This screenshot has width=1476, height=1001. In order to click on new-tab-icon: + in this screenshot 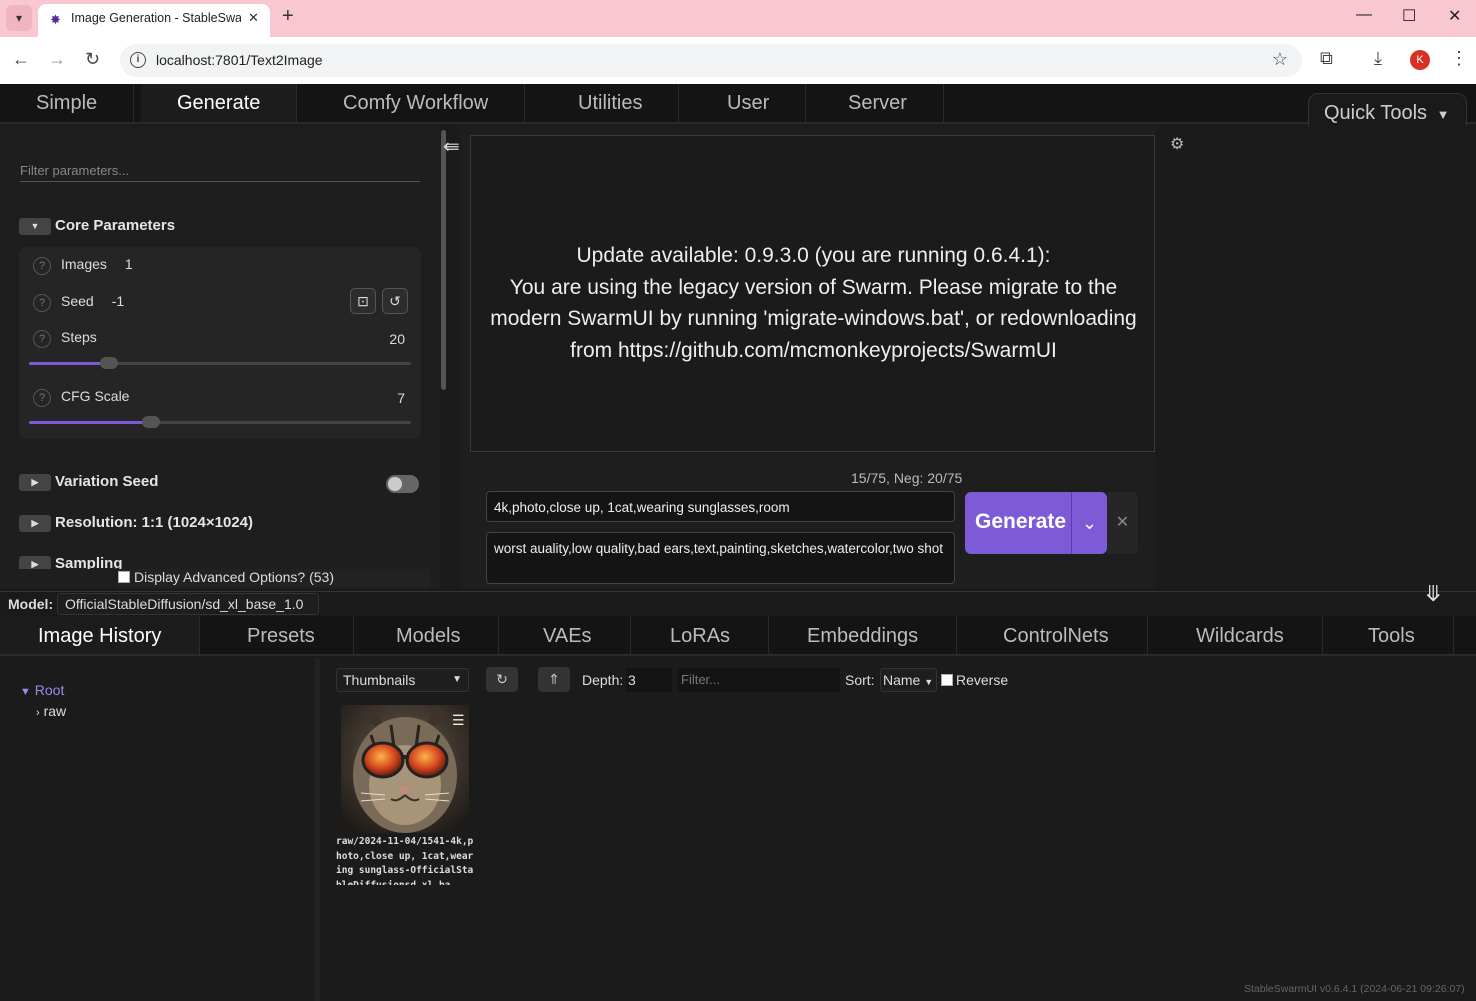, I will do `click(288, 16)`.